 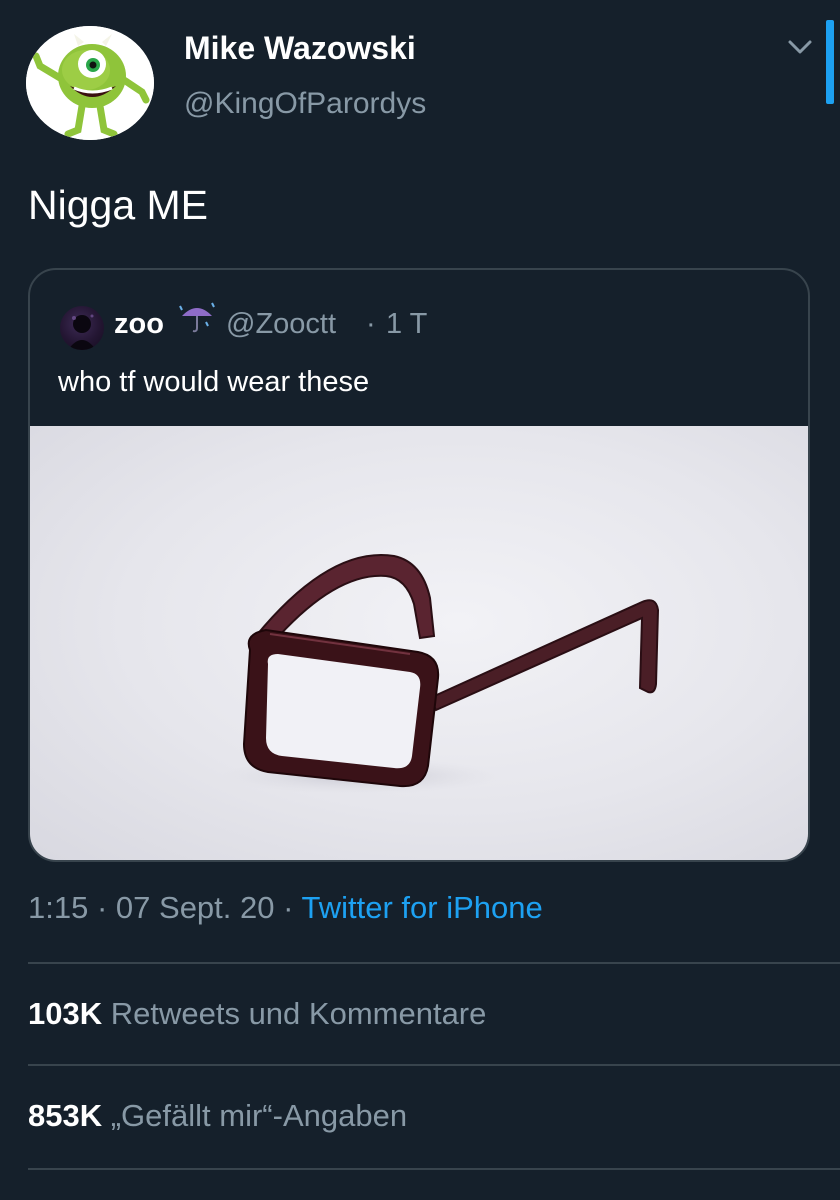 What do you see at coordinates (305, 104) in the screenshot?
I see `author-handle: @KingOfParordys` at bounding box center [305, 104].